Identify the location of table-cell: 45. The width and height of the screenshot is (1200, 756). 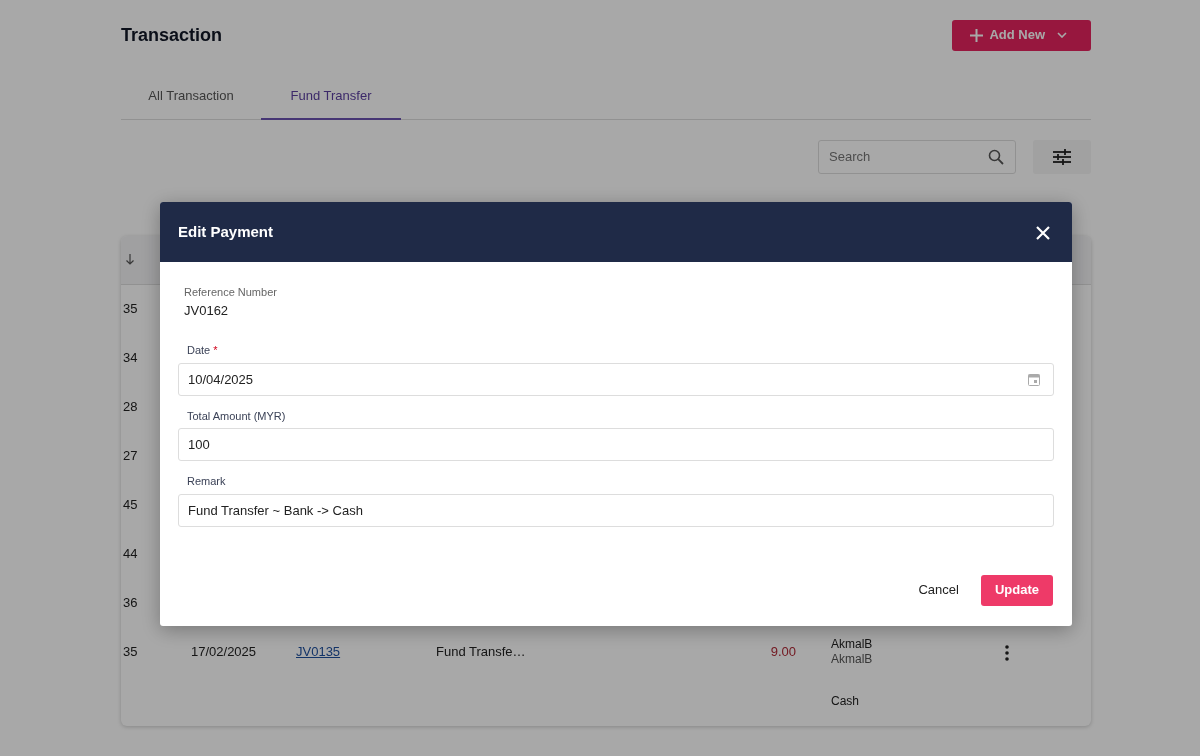
(130, 505).